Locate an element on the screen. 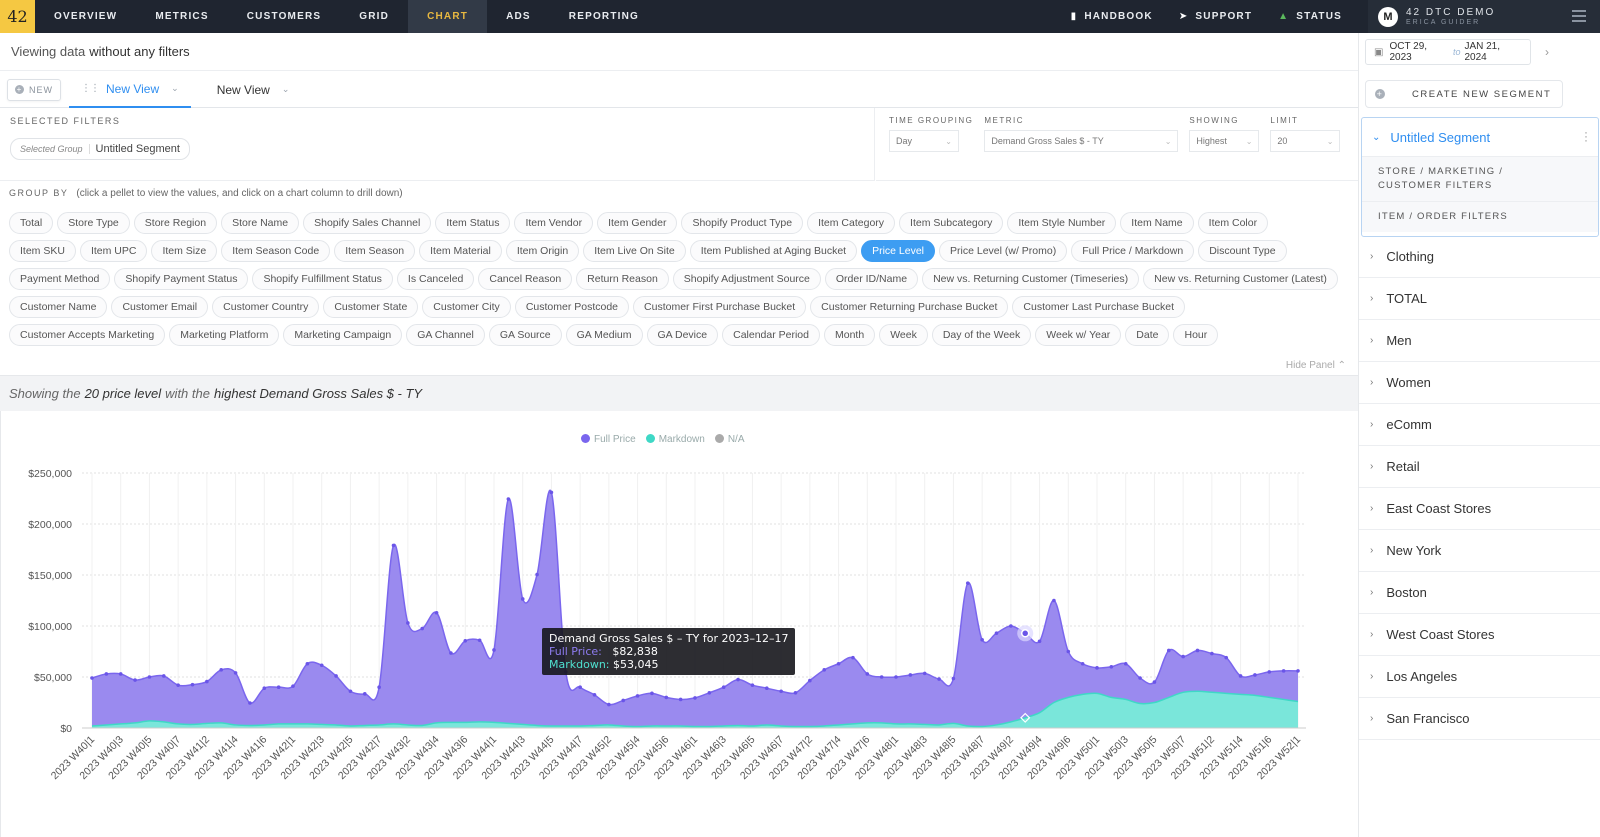 This screenshot has width=1600, height=837. group-by-pellet: Item Subcategory is located at coordinates (951, 223).